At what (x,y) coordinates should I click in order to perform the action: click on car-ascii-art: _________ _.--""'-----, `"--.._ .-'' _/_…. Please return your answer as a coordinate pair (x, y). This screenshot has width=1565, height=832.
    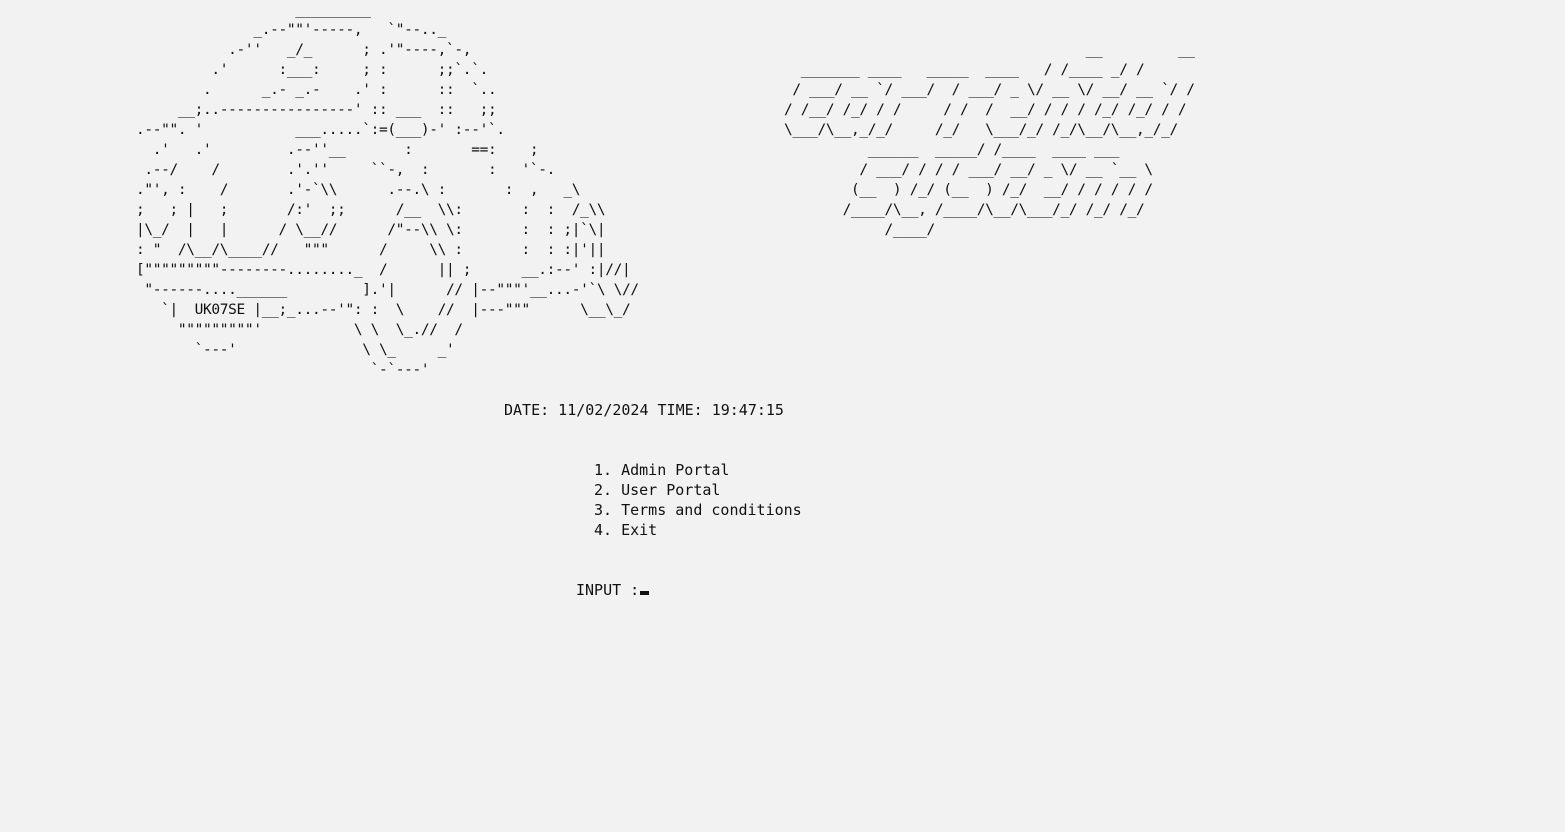
    Looking at the image, I should click on (387, 190).